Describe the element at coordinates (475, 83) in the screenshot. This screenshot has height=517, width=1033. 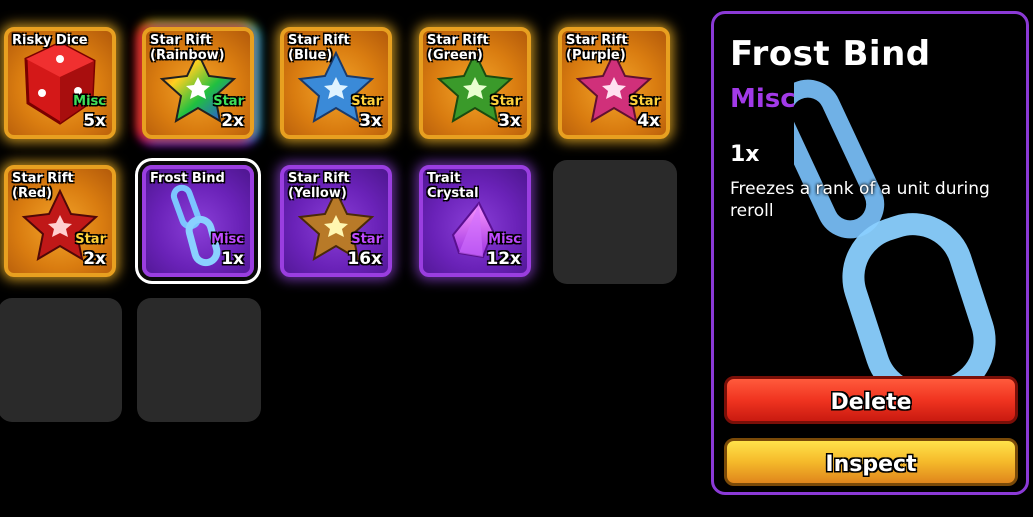
I see `item-slot-star-rift-green: Star Rift (Green) Star 3x` at that location.